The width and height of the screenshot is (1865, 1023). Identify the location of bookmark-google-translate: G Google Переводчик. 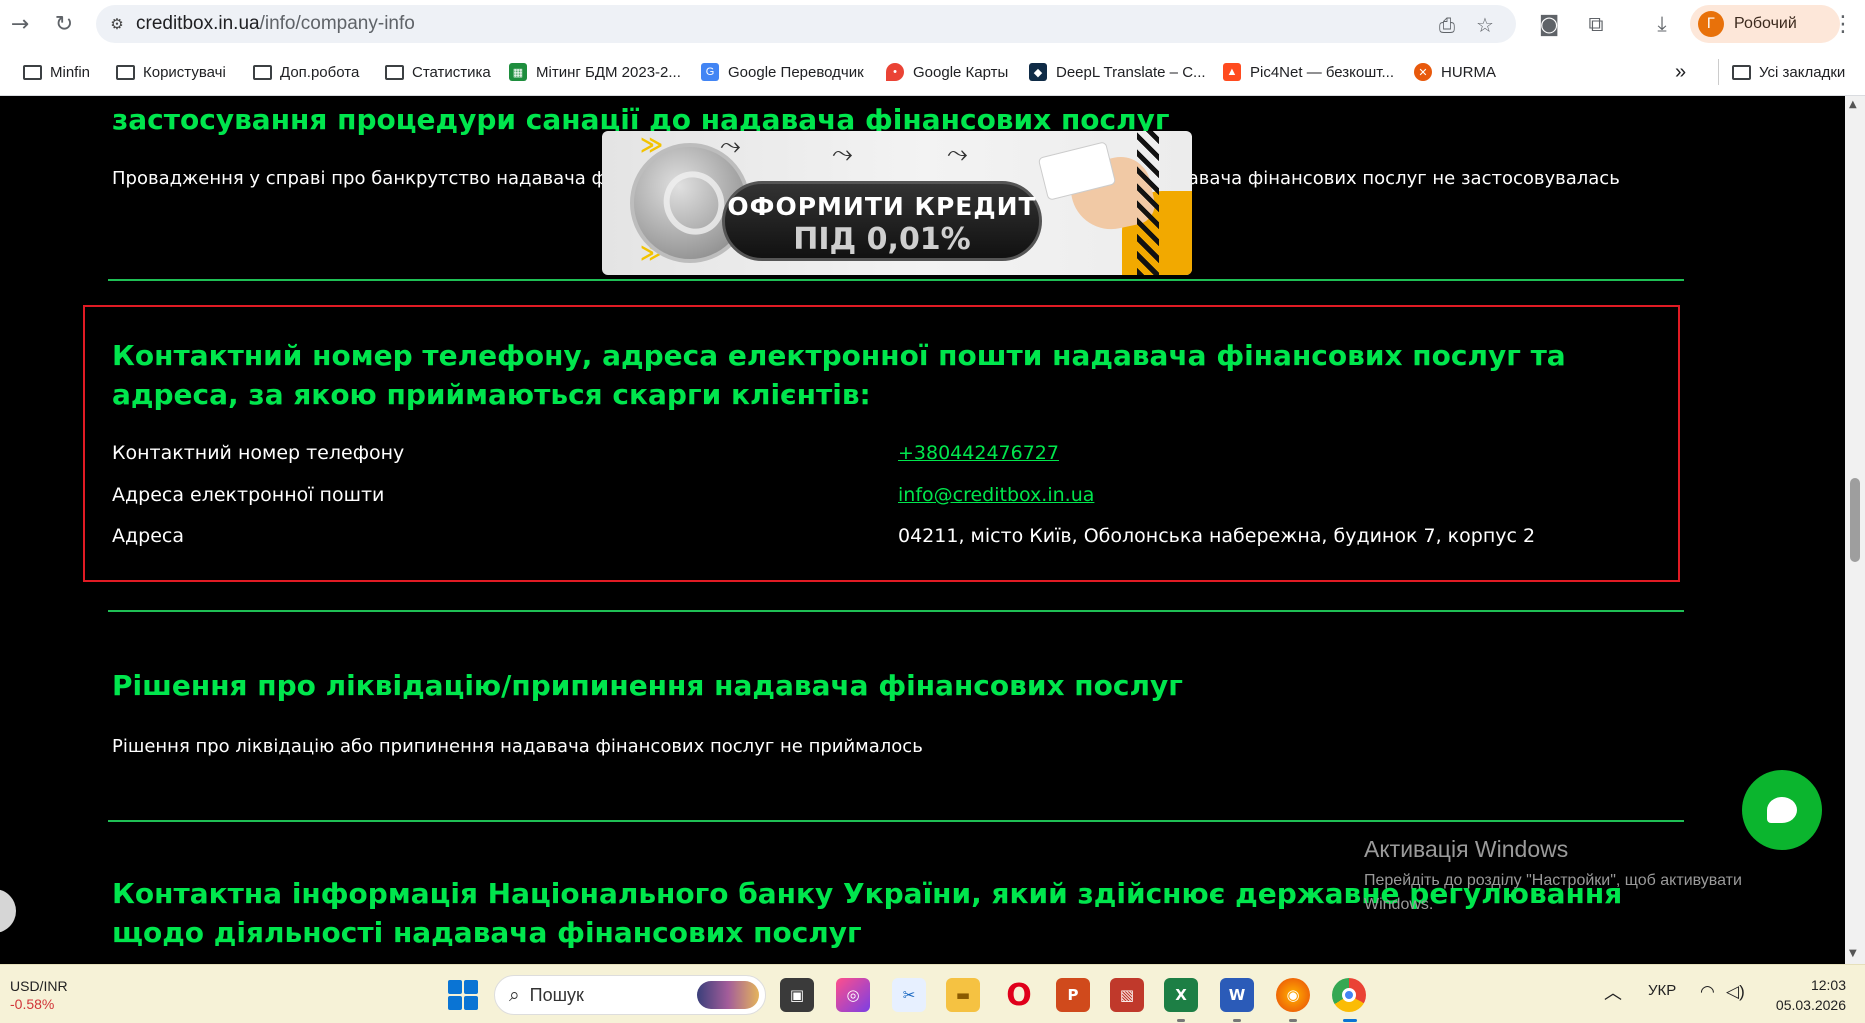
(782, 72).